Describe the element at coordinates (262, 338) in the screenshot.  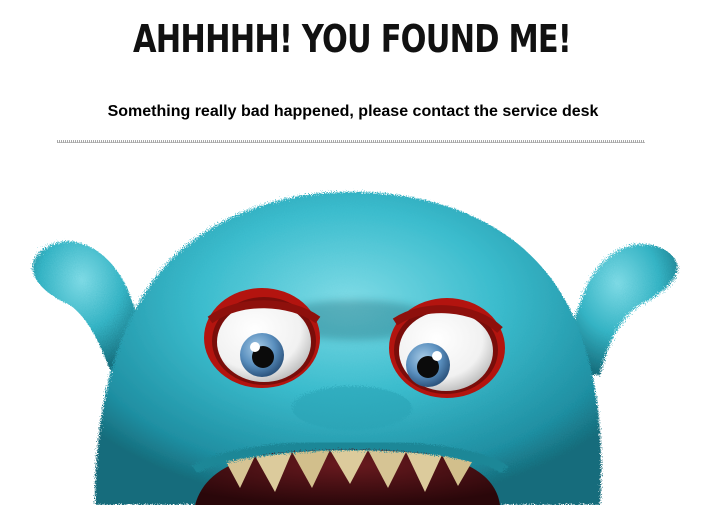
I see `left-eye` at that location.